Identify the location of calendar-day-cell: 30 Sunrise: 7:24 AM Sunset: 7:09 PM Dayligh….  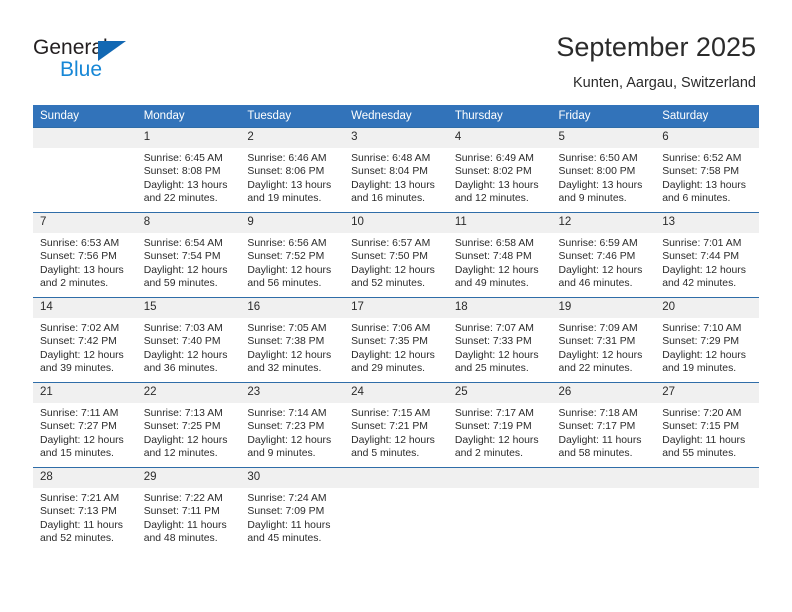
(292, 509).